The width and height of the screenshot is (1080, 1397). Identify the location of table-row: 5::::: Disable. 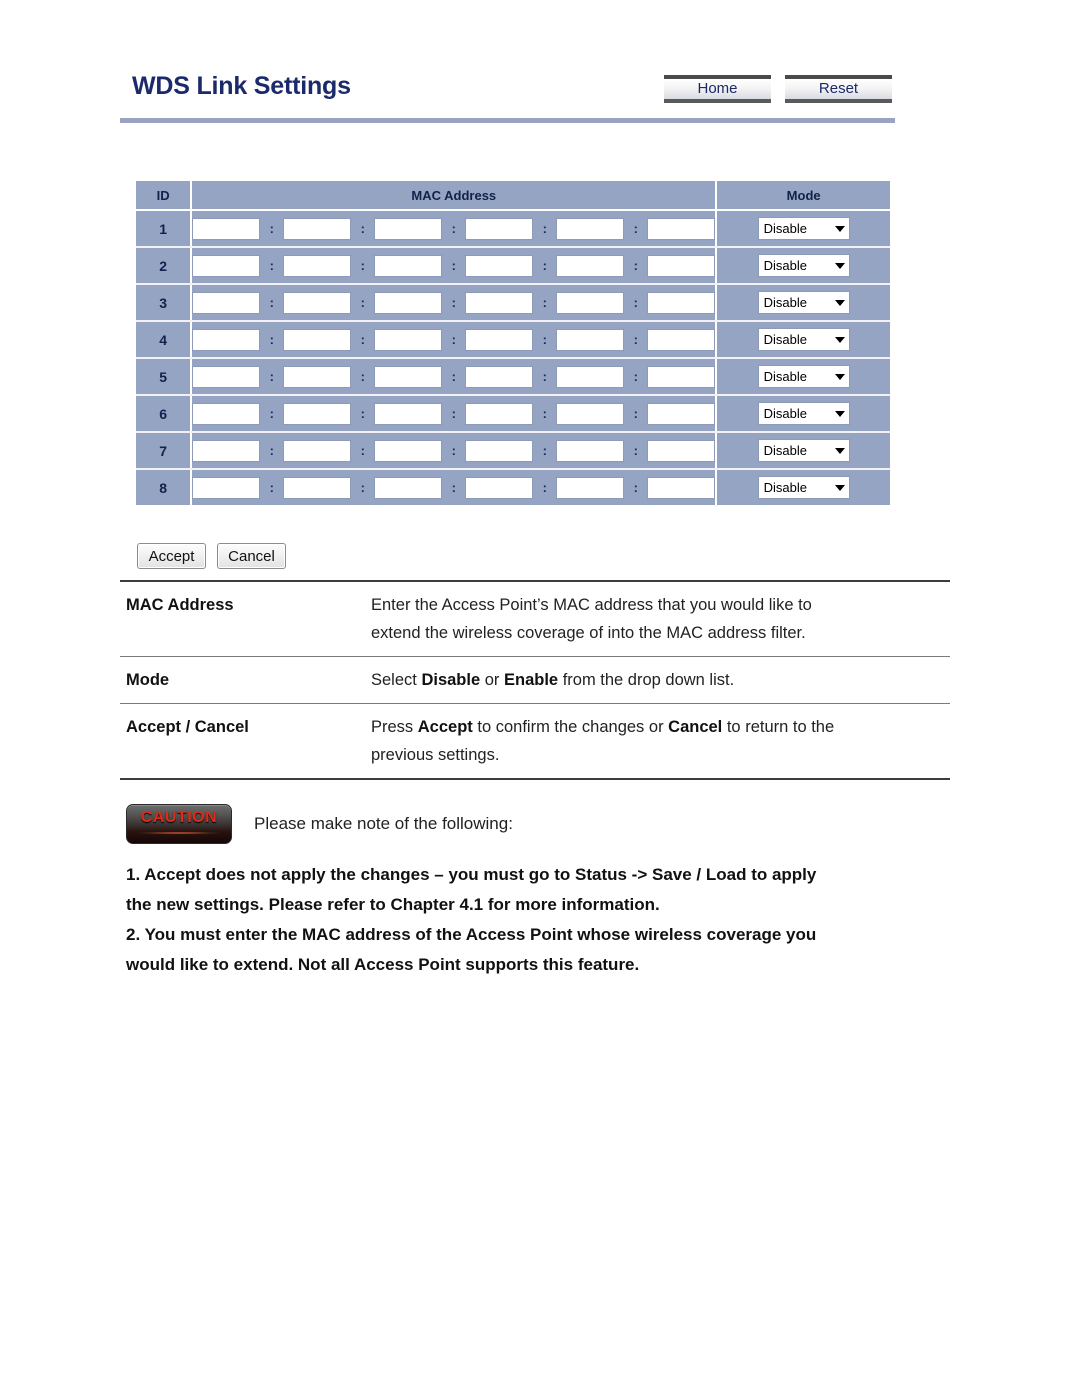
(513, 377).